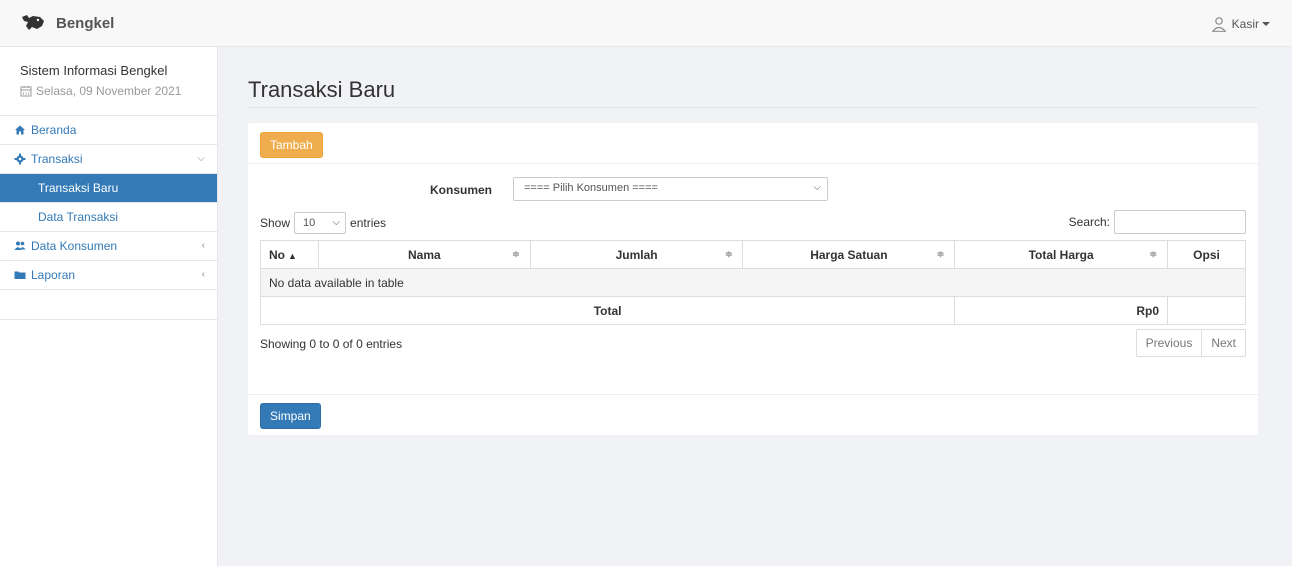  What do you see at coordinates (1206, 310) in the screenshot?
I see `total-opsi-cell` at bounding box center [1206, 310].